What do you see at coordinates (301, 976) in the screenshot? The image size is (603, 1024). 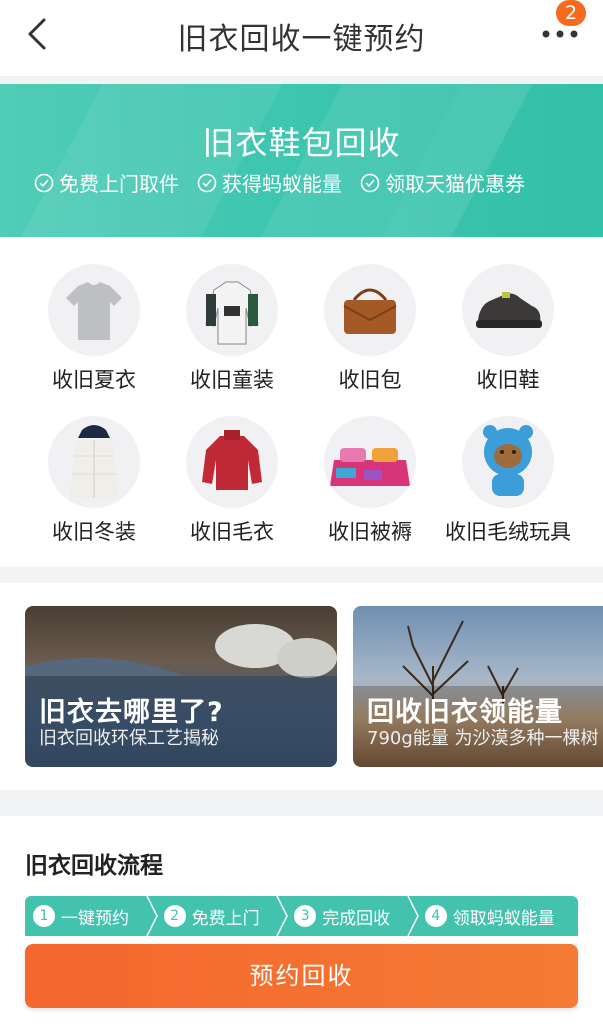 I see `book-recycle-button: 预约回收` at bounding box center [301, 976].